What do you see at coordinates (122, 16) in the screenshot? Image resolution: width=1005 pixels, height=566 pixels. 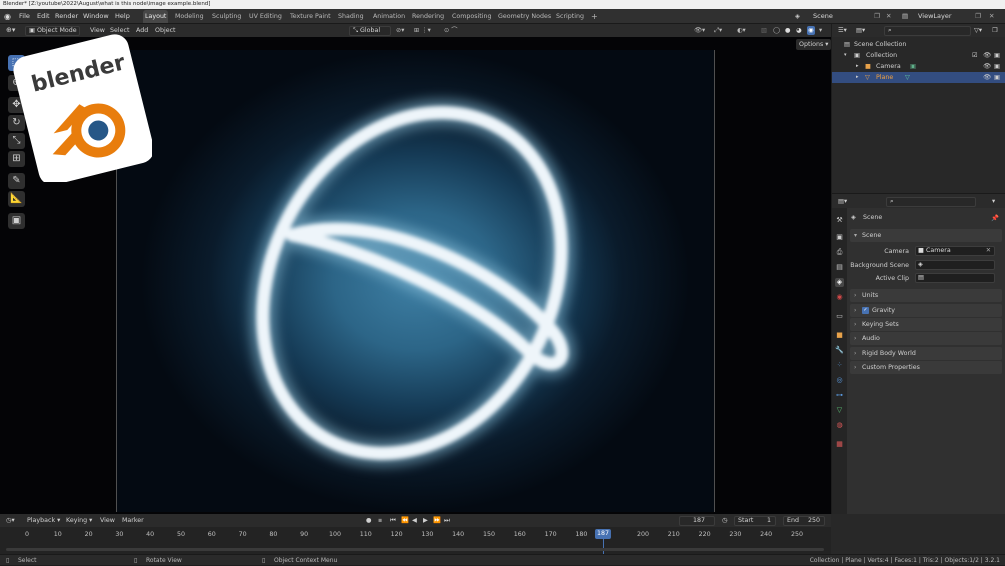 I see `menu-help: Help` at bounding box center [122, 16].